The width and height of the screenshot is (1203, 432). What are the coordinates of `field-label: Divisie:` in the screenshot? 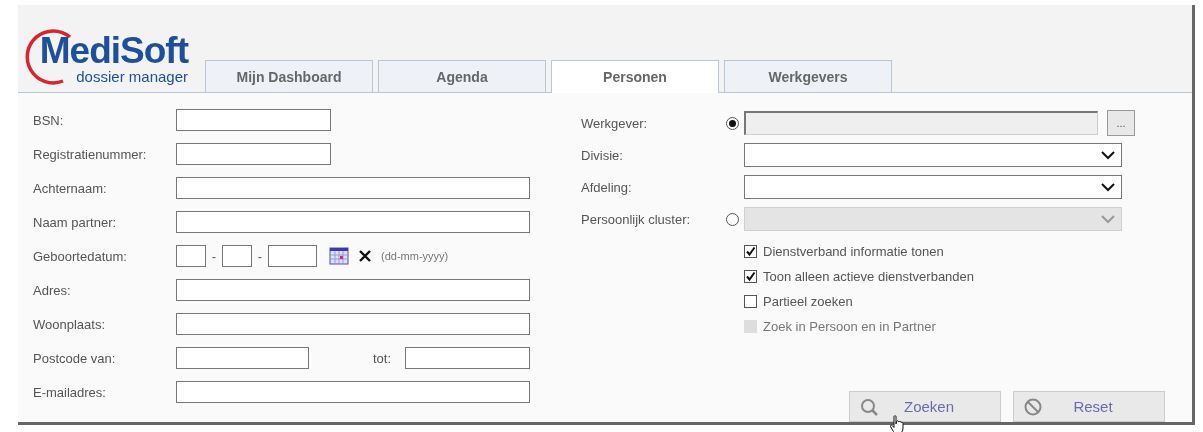 It's located at (602, 155).